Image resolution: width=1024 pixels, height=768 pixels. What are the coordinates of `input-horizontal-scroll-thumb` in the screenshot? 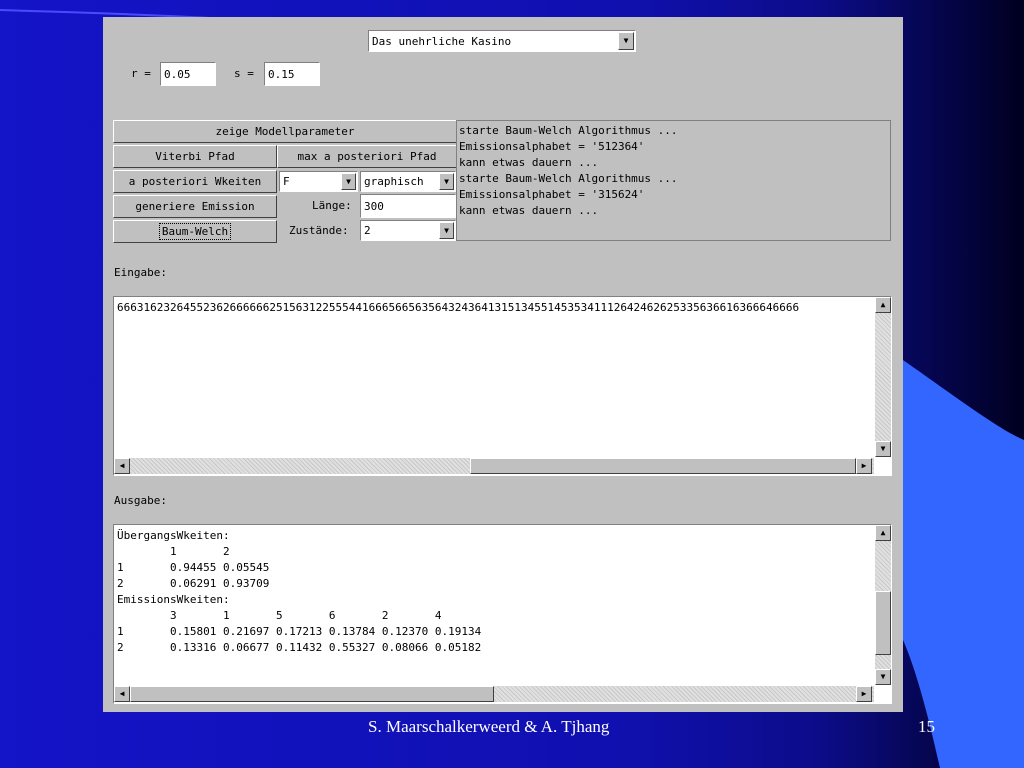 It's located at (663, 466).